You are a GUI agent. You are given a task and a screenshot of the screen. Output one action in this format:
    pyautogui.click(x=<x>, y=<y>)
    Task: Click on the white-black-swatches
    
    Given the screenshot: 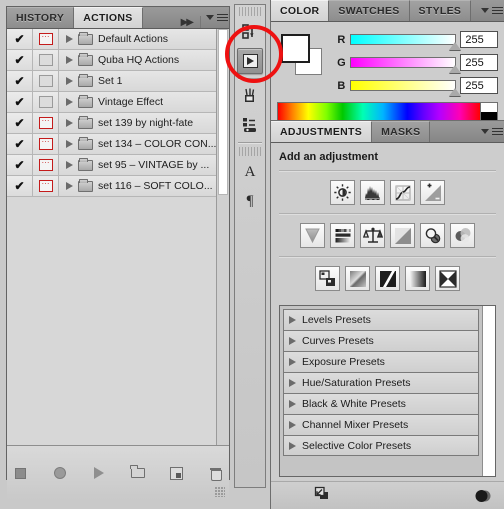 What is the action you would take?
    pyautogui.click(x=488, y=111)
    